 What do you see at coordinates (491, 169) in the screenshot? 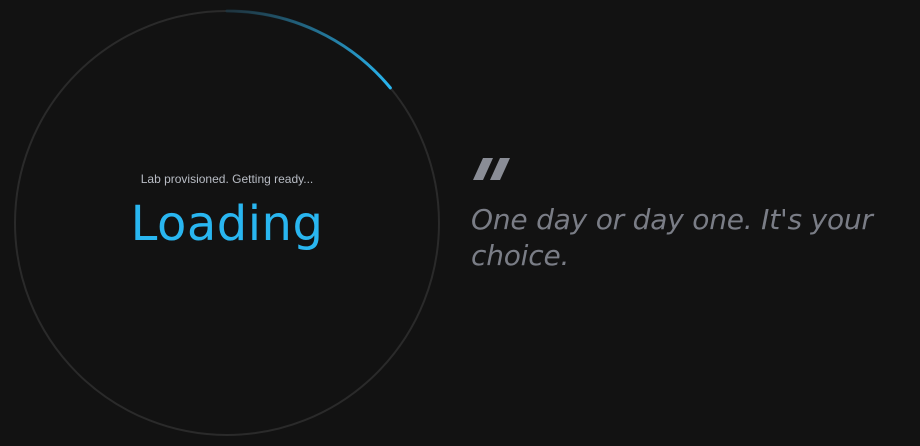
I see `quote-mark-icon` at bounding box center [491, 169].